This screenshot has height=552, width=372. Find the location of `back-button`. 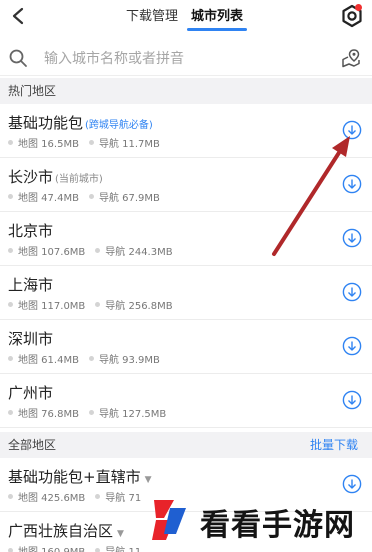

back-button is located at coordinates (18, 16).